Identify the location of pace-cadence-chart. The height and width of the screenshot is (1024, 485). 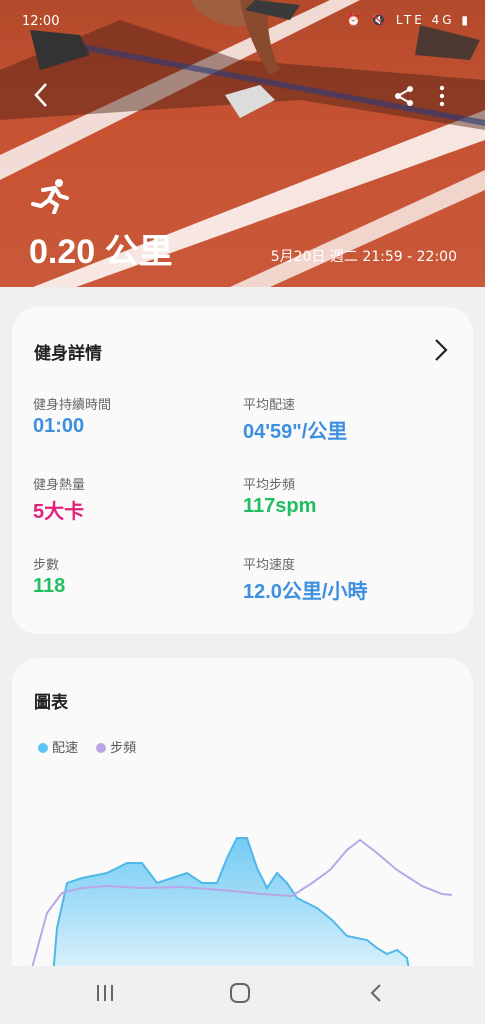
(242, 912).